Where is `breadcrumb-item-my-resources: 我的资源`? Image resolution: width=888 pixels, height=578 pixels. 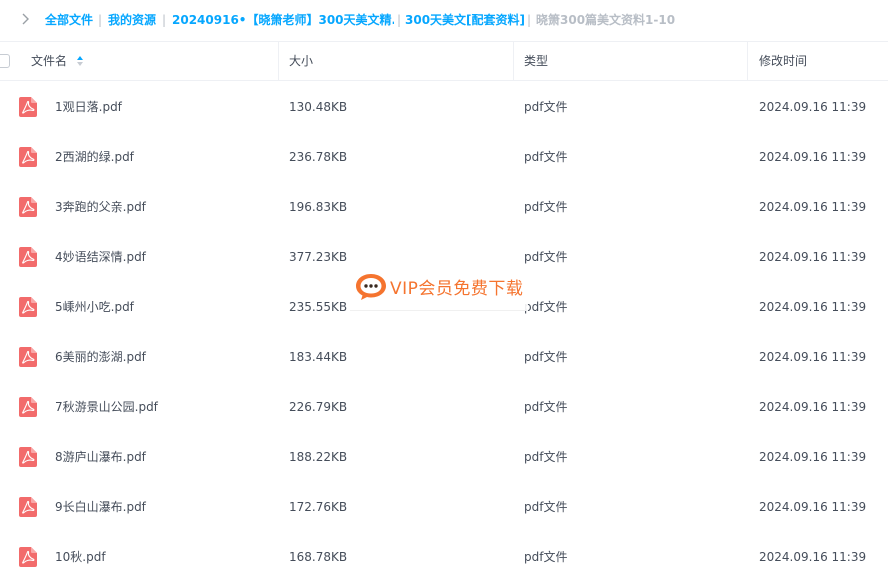
breadcrumb-item-my-resources: 我的资源 is located at coordinates (132, 20).